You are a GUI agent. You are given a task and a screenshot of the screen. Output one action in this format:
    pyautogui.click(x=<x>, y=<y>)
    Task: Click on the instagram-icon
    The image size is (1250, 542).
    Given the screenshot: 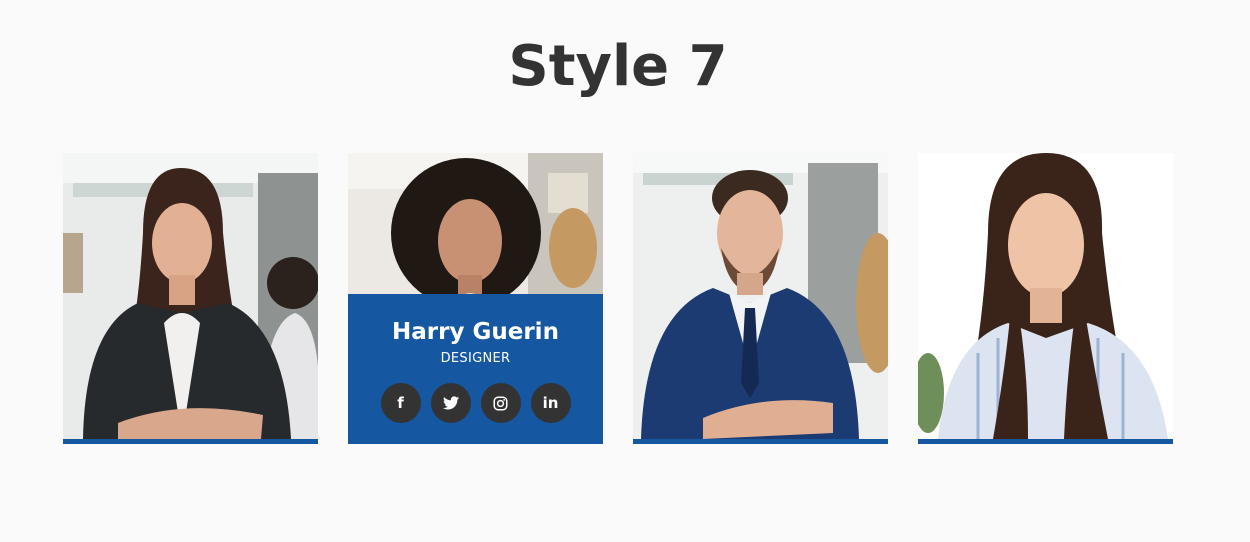 What is the action you would take?
    pyautogui.click(x=500, y=403)
    